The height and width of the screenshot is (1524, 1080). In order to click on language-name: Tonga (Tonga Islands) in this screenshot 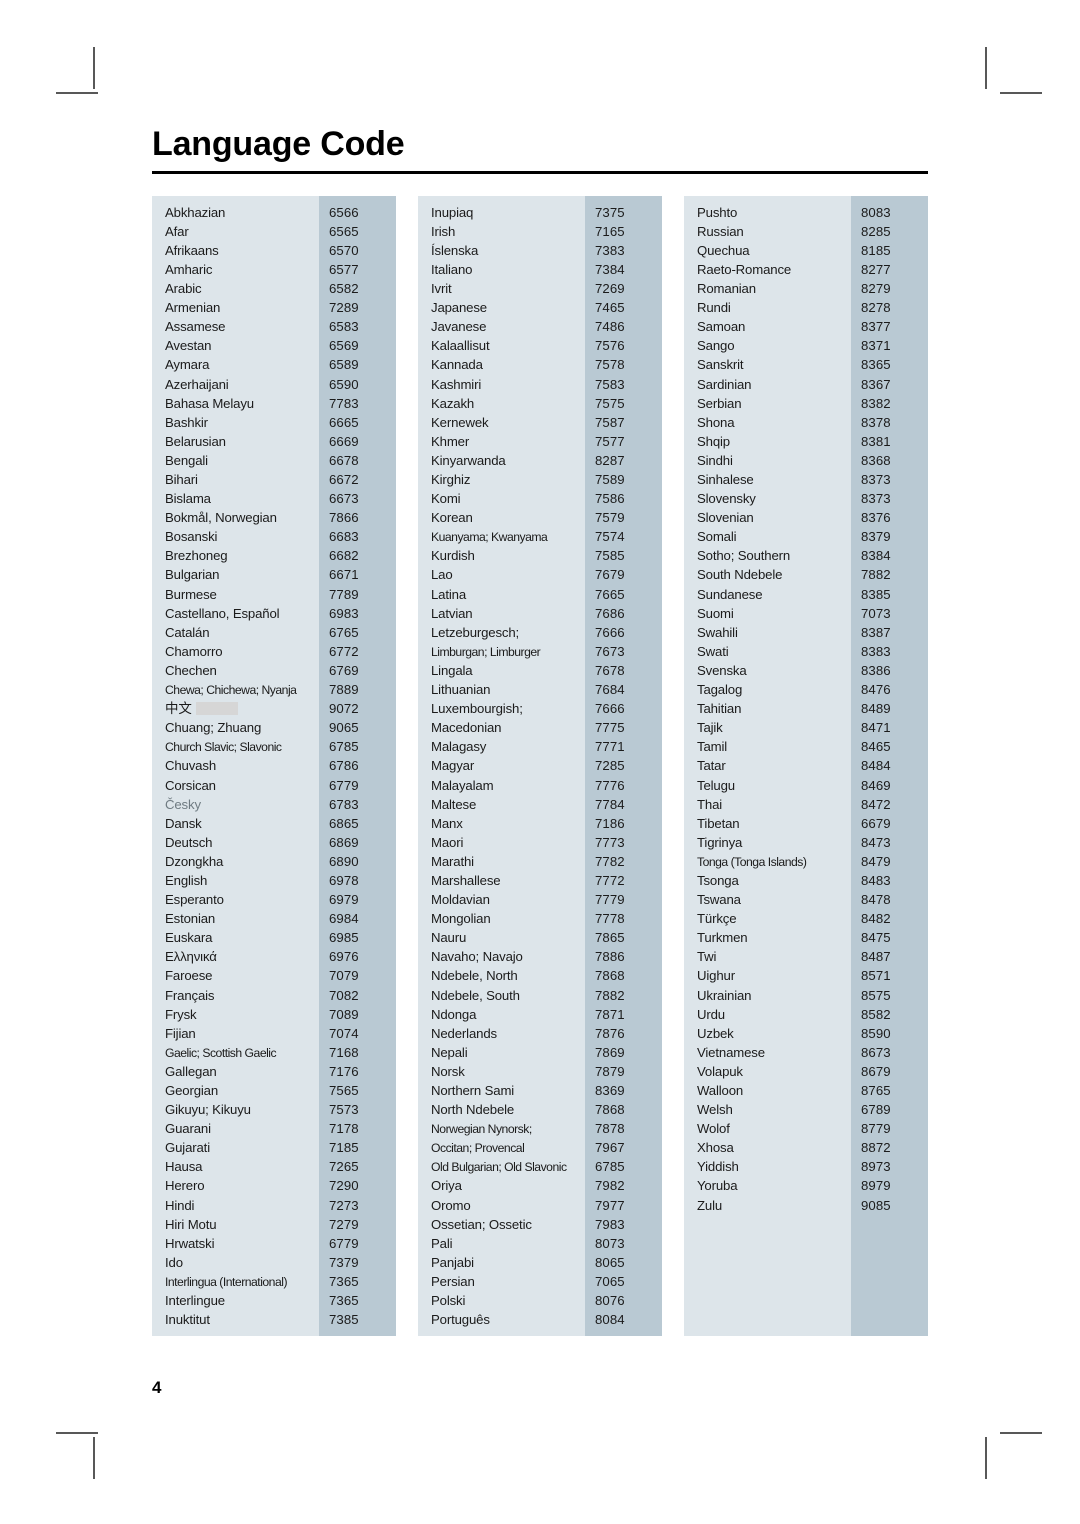, I will do `click(752, 861)`.